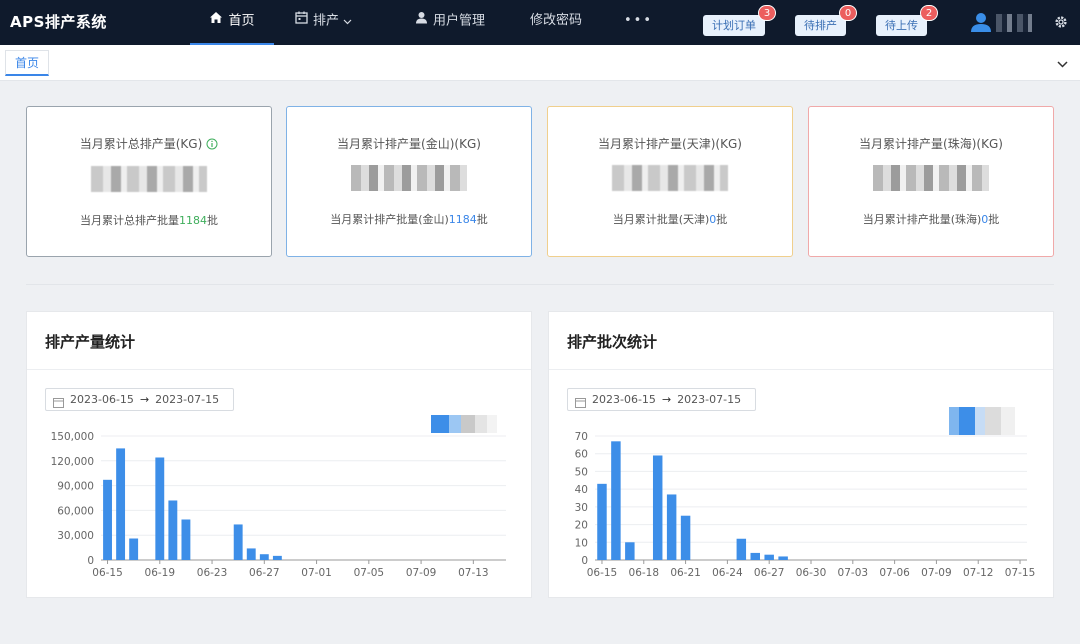 Image resolution: width=1080 pixels, height=644 pixels. Describe the element at coordinates (459, 21) in the screenshot. I see `nav-user-management-label: 用户管理` at that location.